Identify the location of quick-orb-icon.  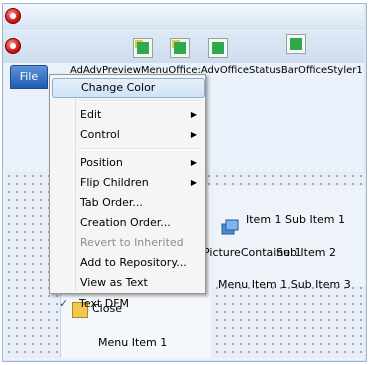
(13, 46).